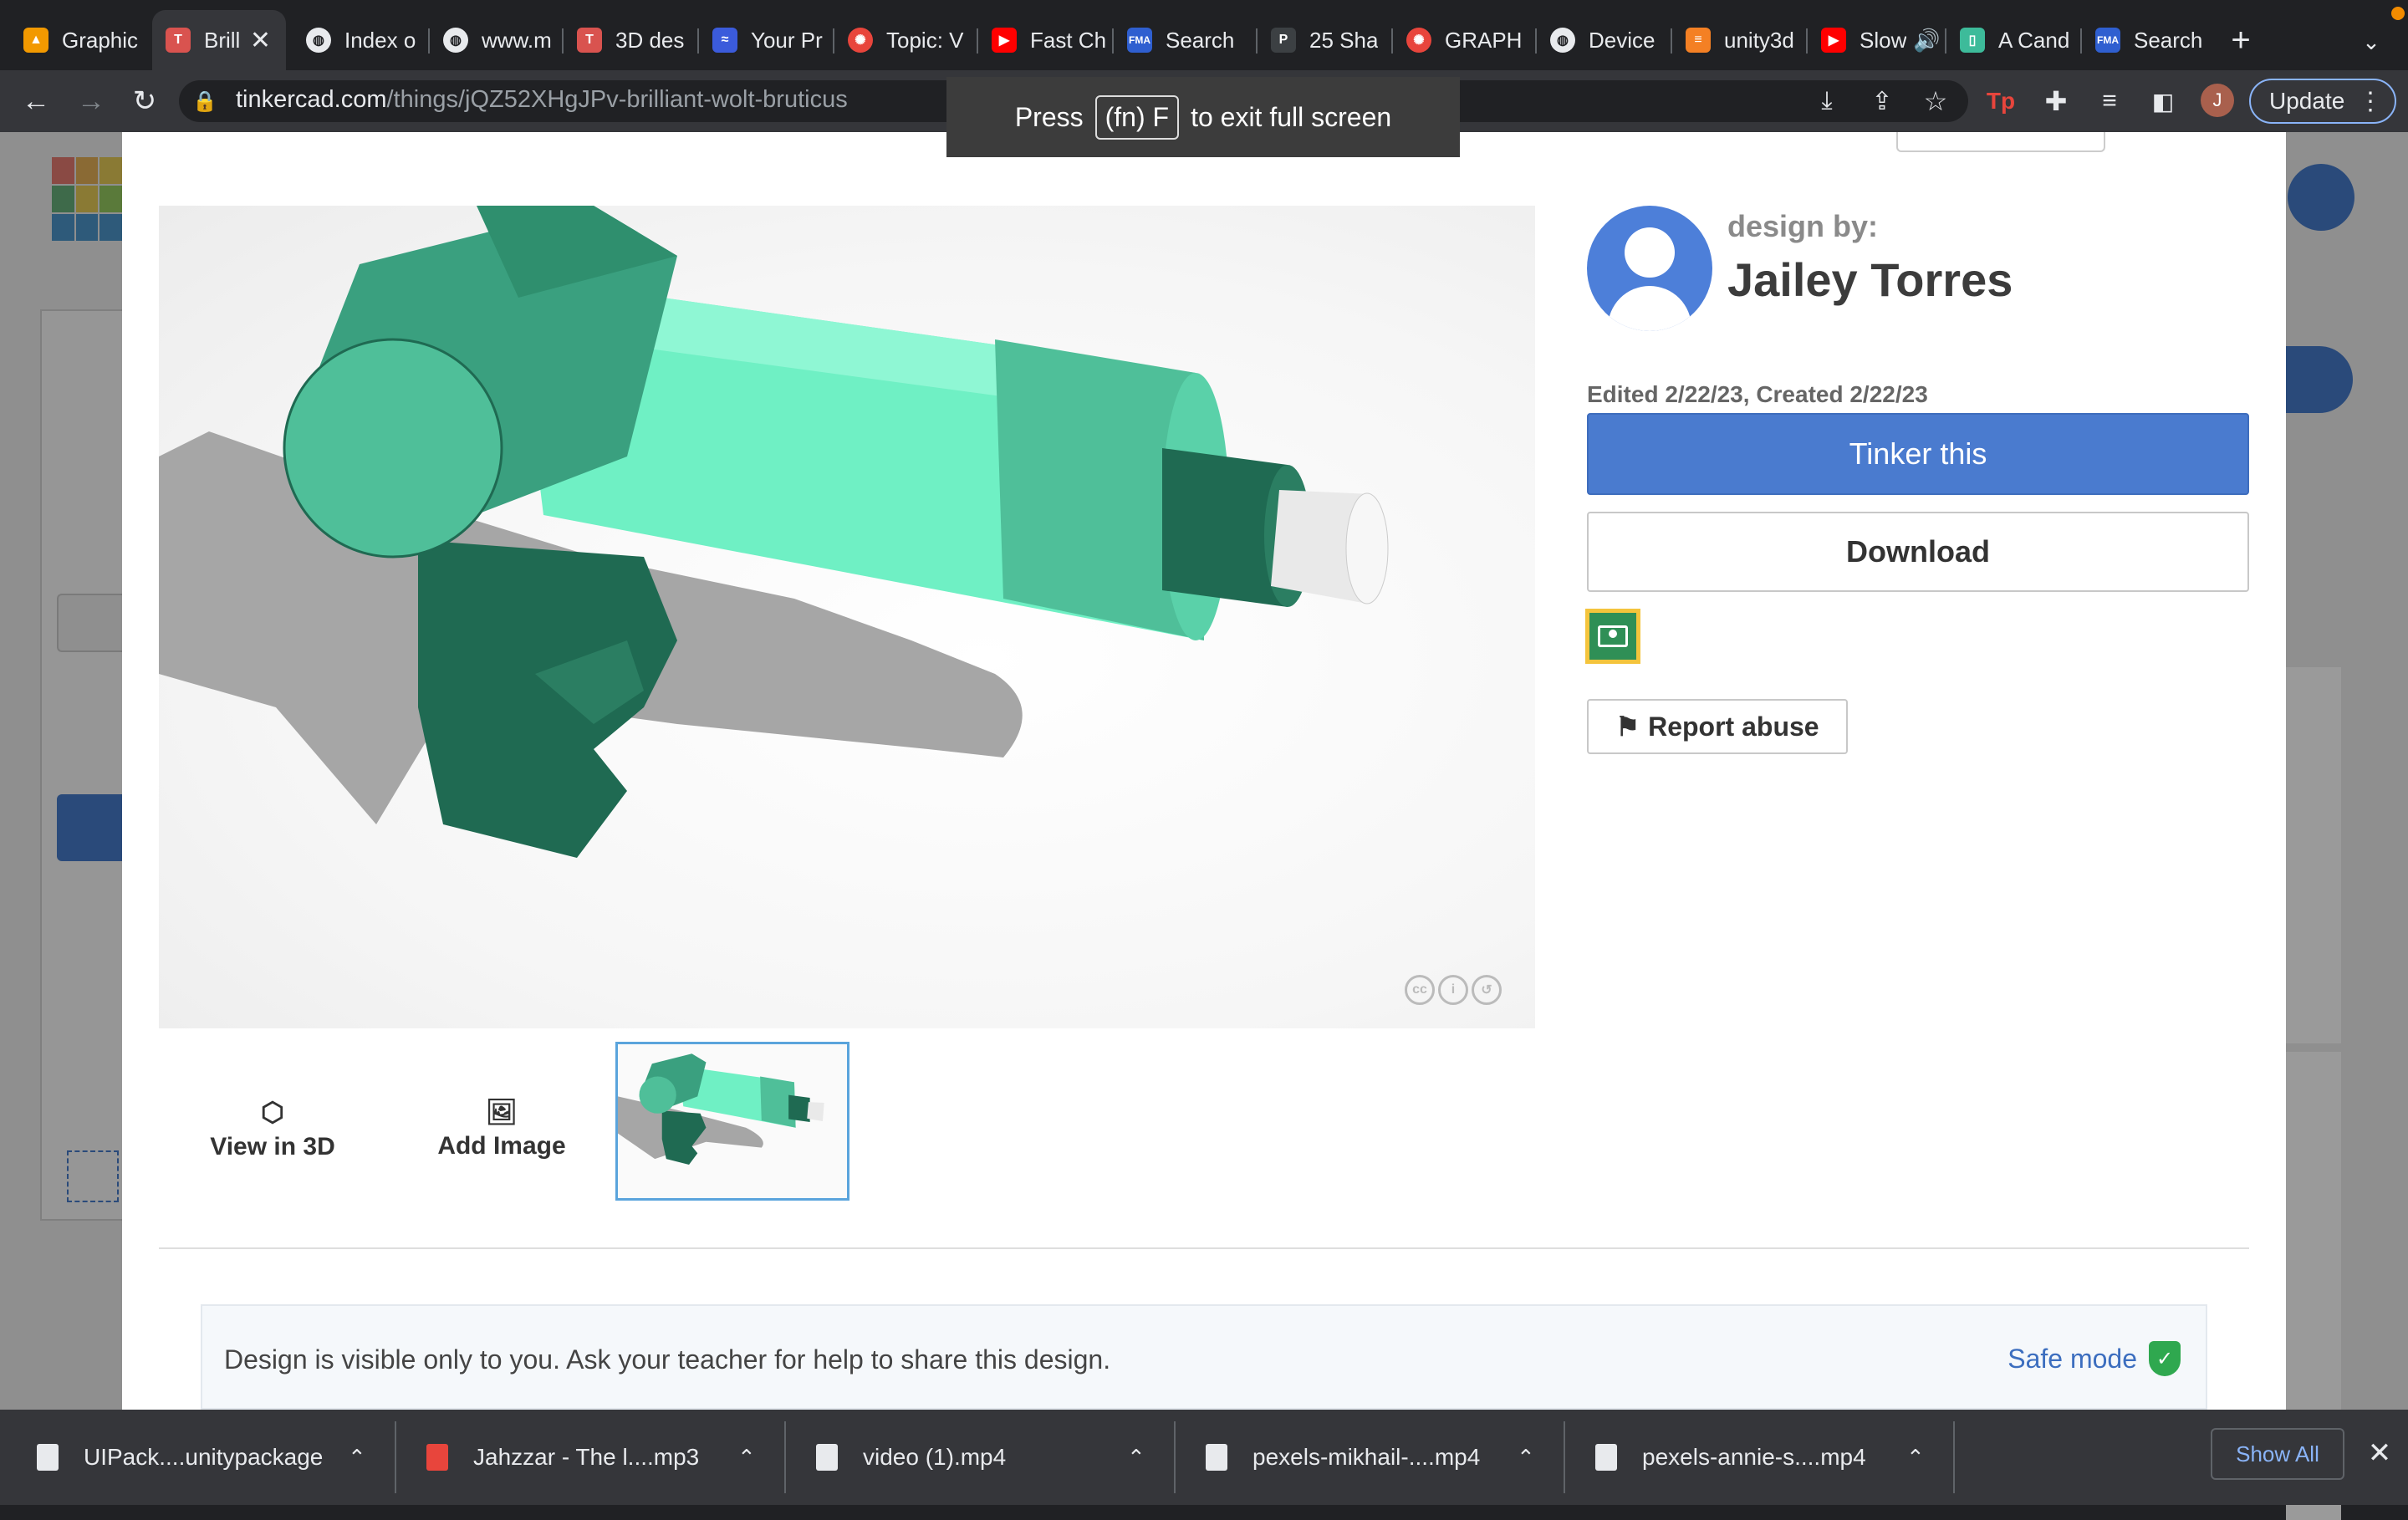 The image size is (2408, 1520). I want to click on designer-avatar, so click(1649, 268).